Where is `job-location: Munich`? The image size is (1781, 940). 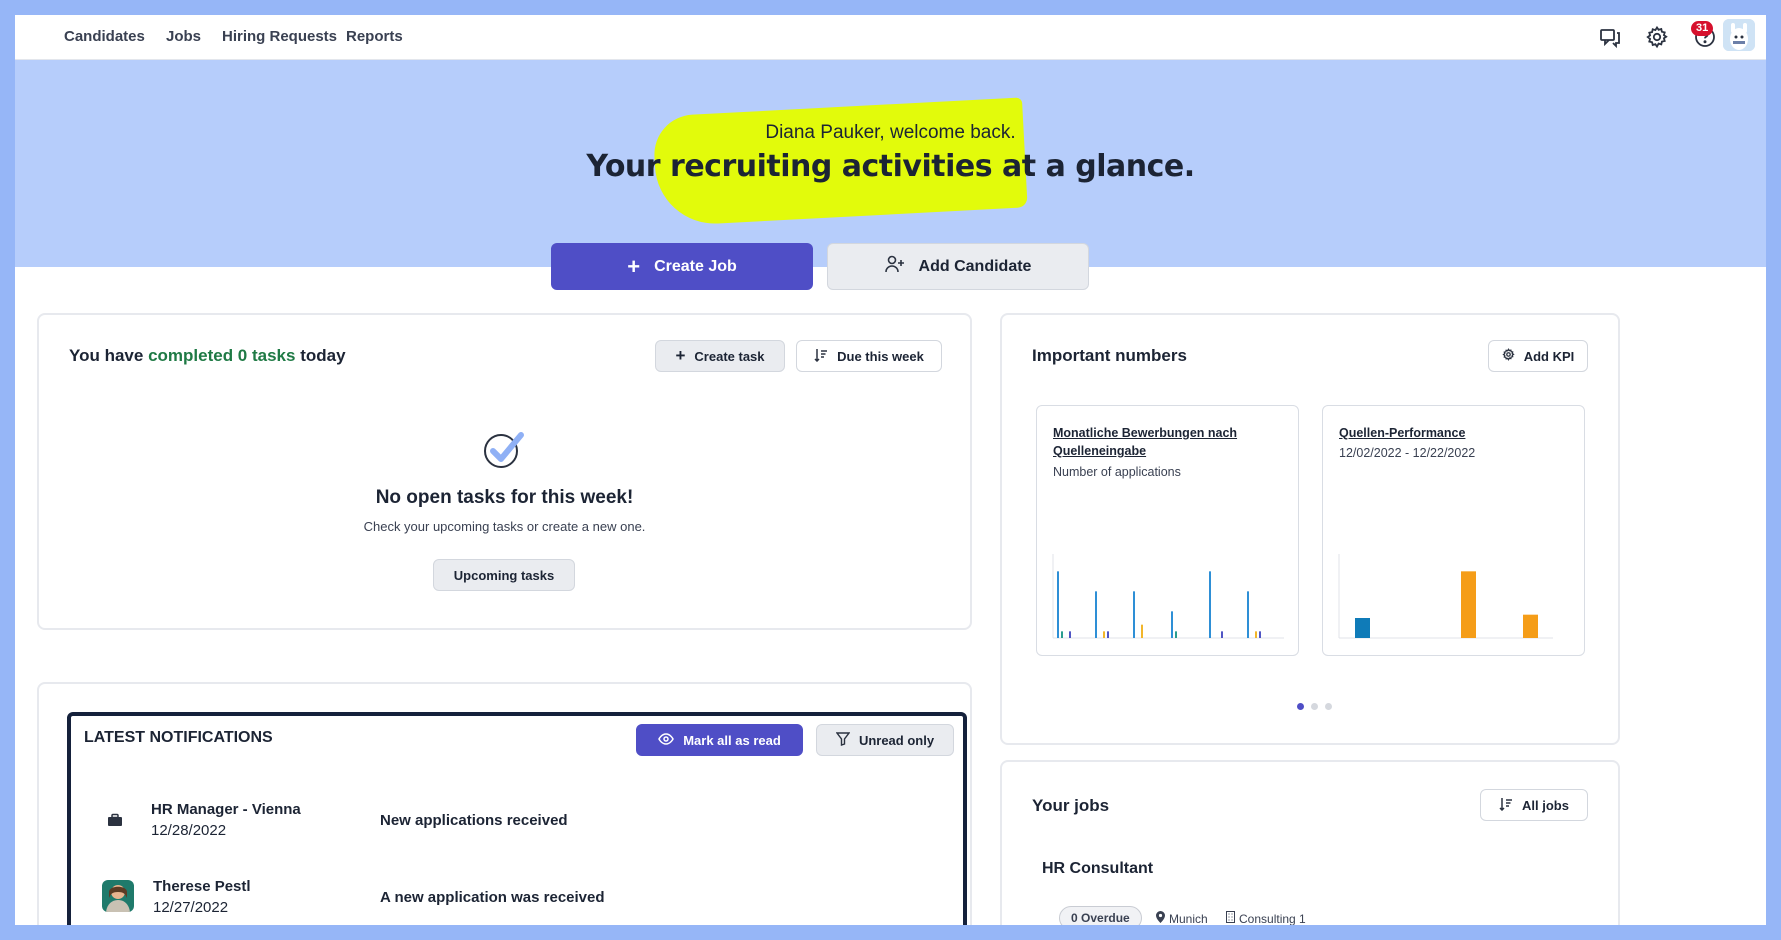
job-location: Munich is located at coordinates (1182, 918).